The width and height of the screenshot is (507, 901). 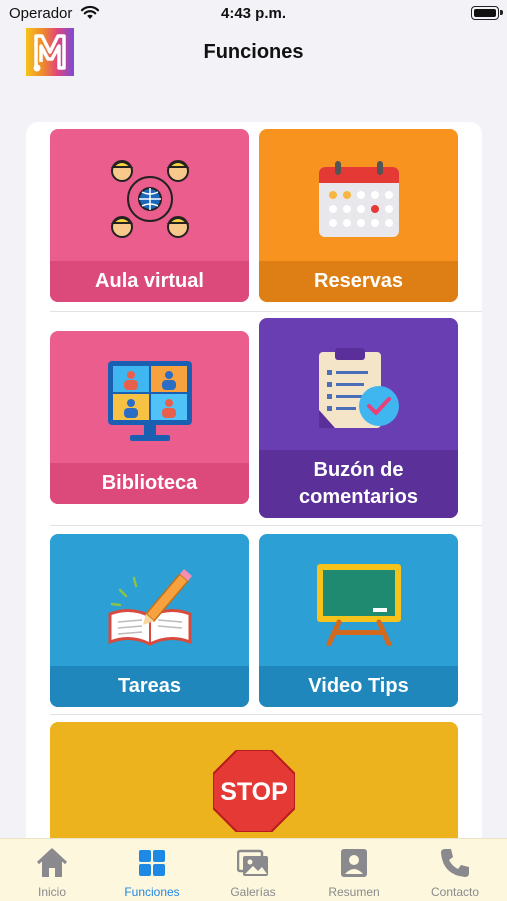 What do you see at coordinates (358, 281) in the screenshot?
I see `tile-label: Reservas` at bounding box center [358, 281].